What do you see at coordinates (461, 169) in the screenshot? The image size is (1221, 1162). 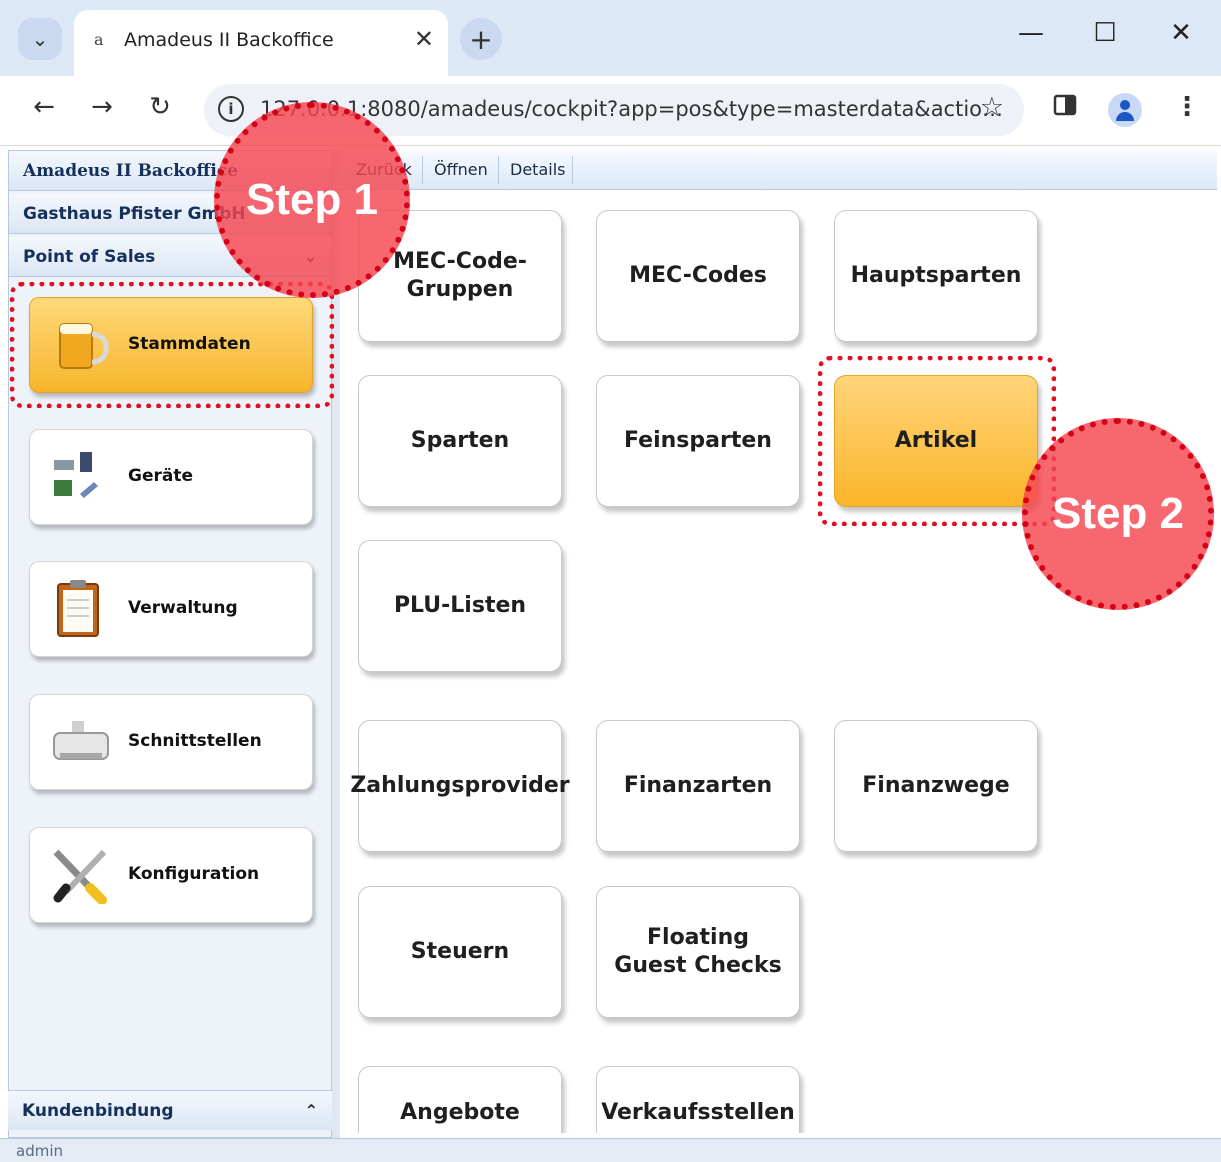 I see `open-button: Öffnen` at bounding box center [461, 169].